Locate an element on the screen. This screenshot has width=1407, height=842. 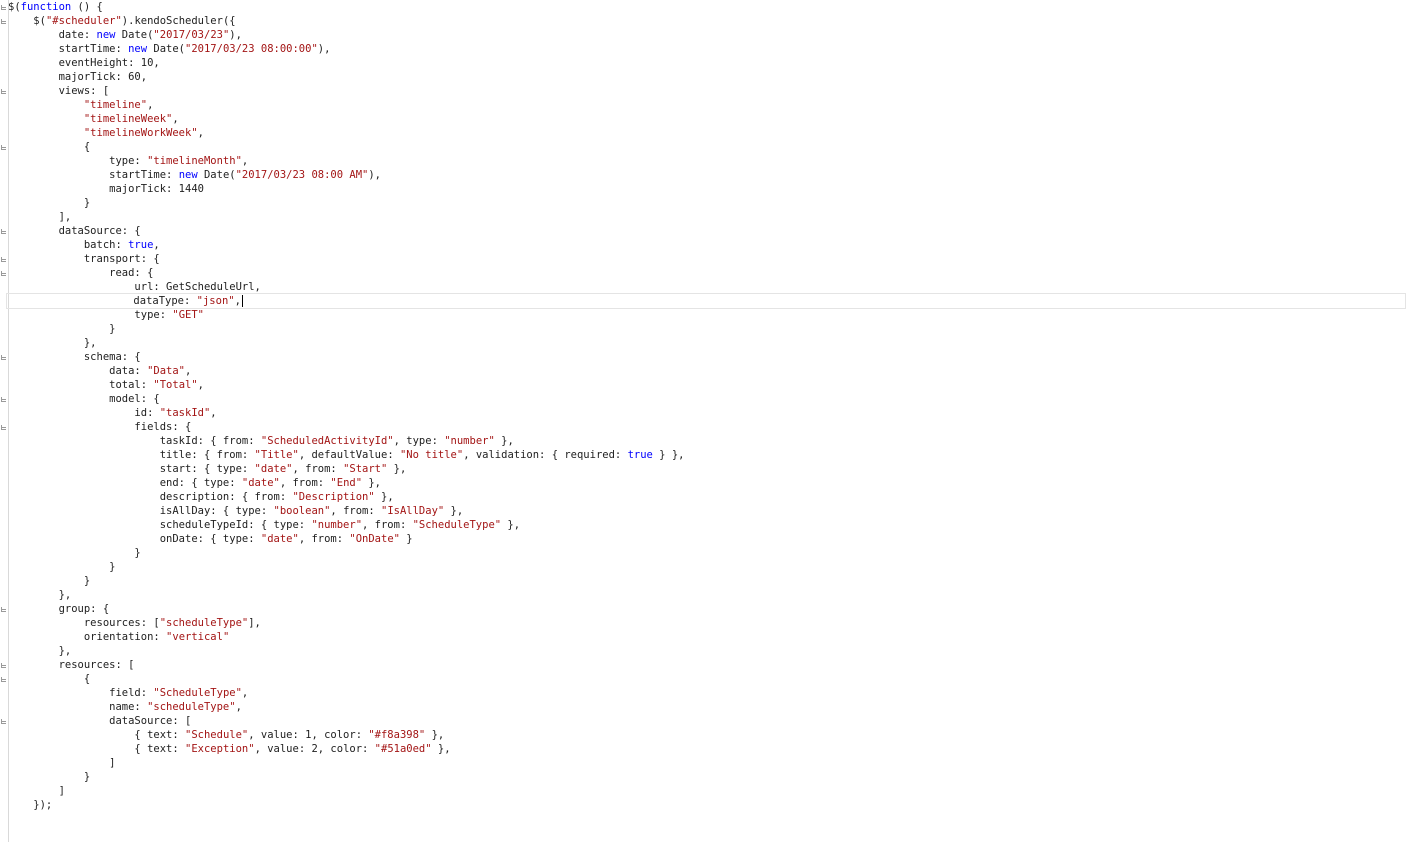
string-token: "End" is located at coordinates (346, 483).